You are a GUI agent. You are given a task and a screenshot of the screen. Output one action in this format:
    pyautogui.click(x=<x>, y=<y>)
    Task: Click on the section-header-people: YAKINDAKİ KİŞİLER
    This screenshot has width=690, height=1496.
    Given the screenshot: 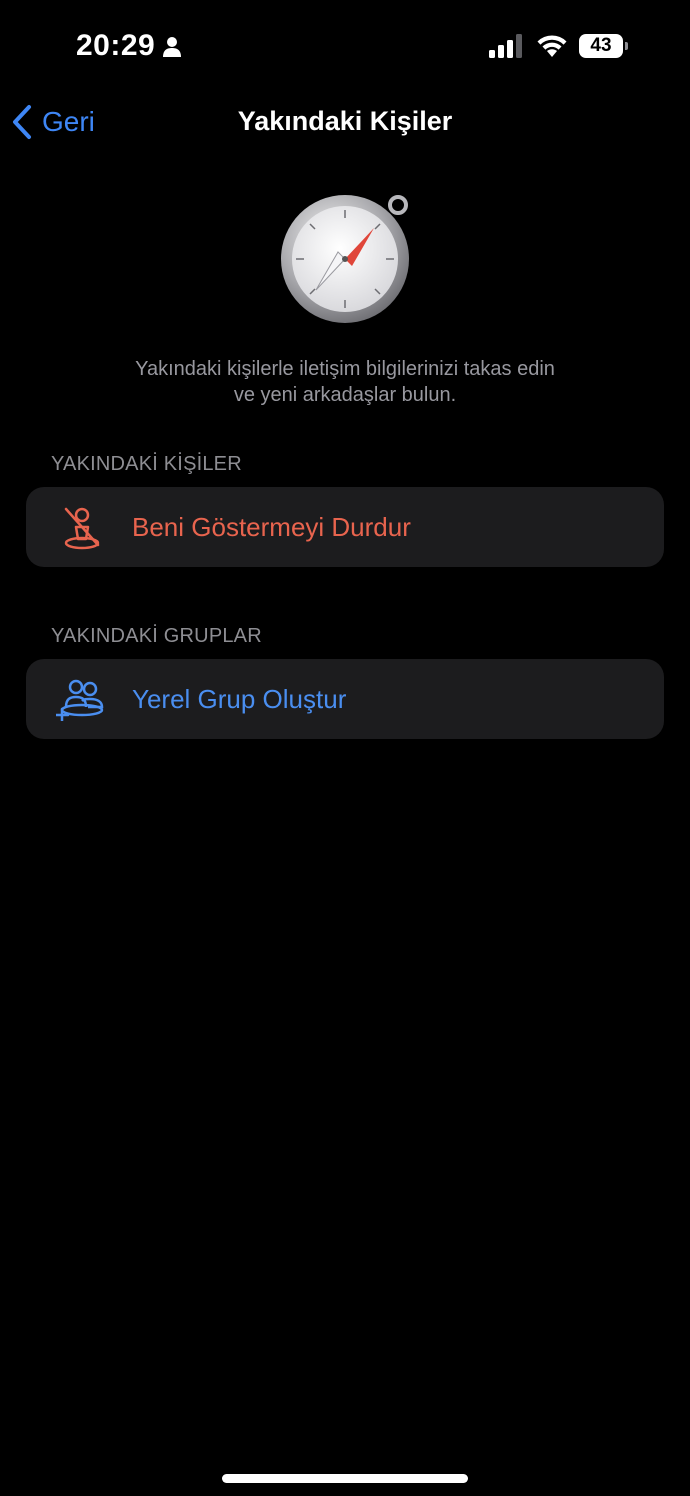 What is the action you would take?
    pyautogui.click(x=146, y=464)
    